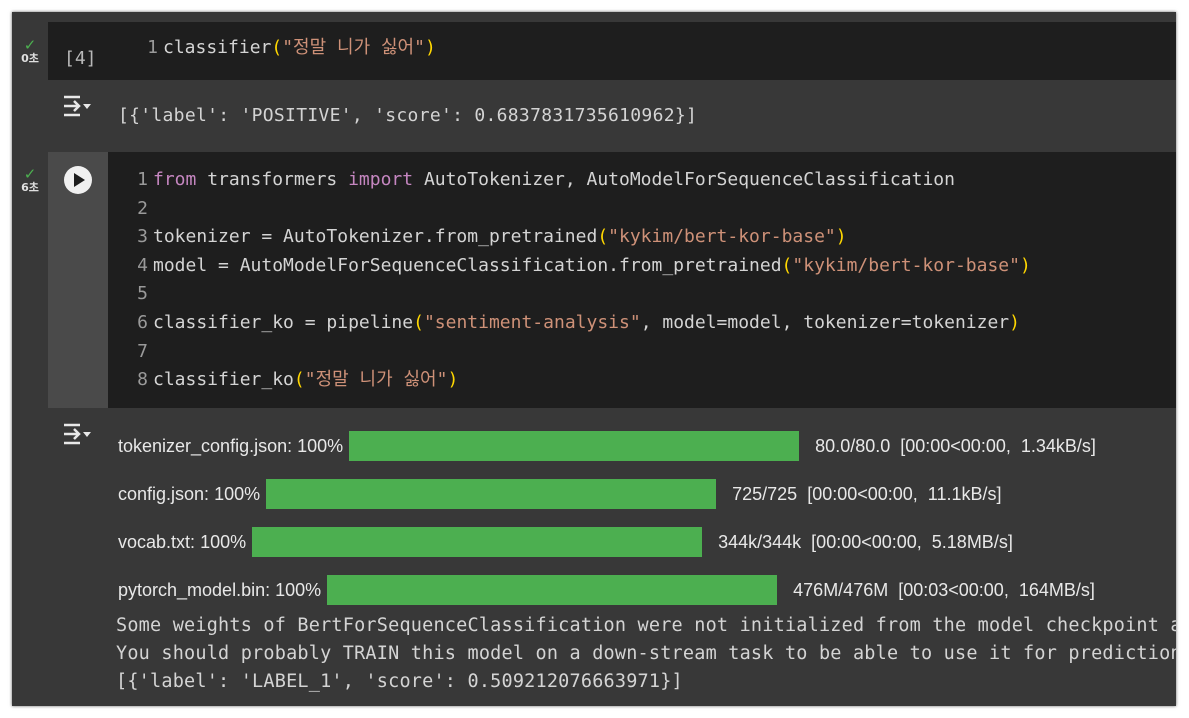  I want to click on cell-1-status: ✓ 0초, so click(30, 51).